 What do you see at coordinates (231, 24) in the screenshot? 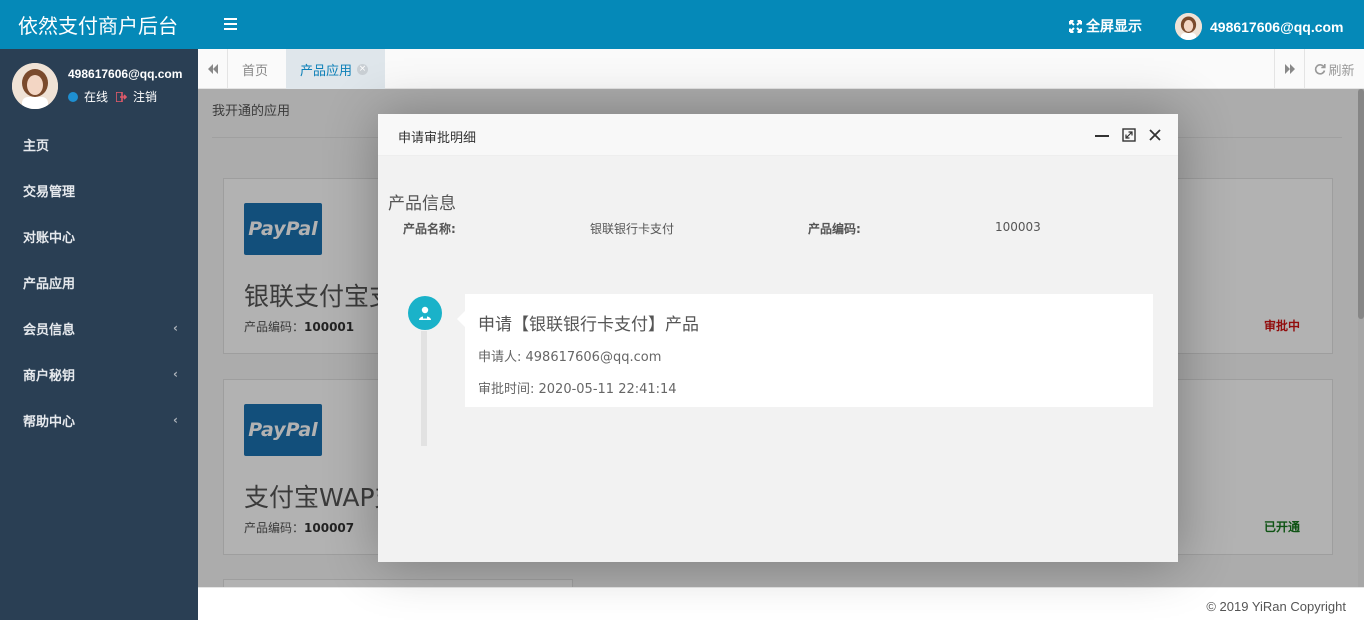
I see `menu-toggle-icon` at bounding box center [231, 24].